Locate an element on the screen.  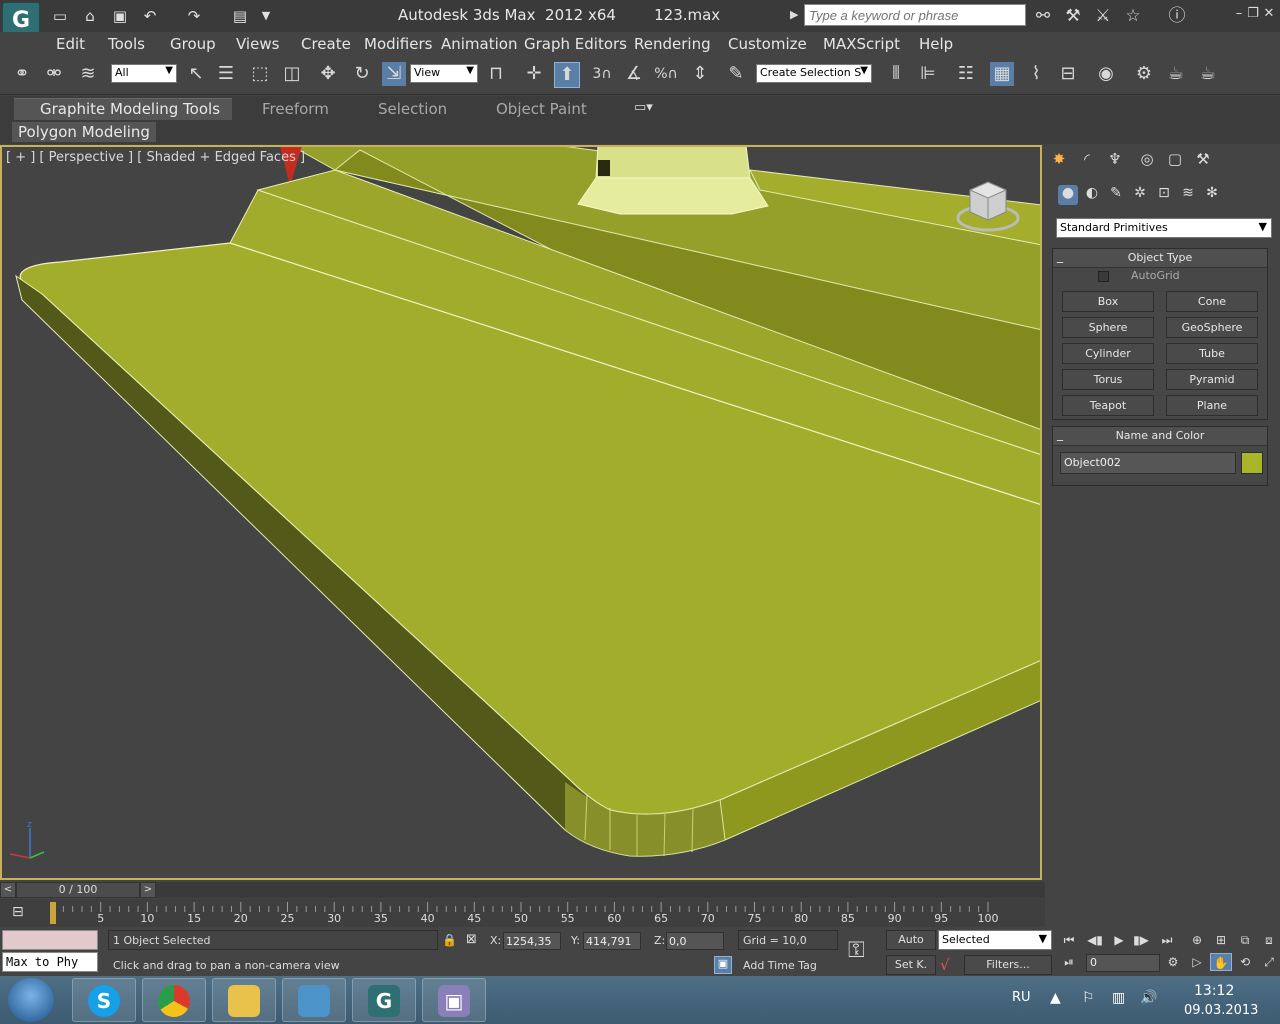
key-mode-toggle-icon: ⏯ is located at coordinates (1069, 962).